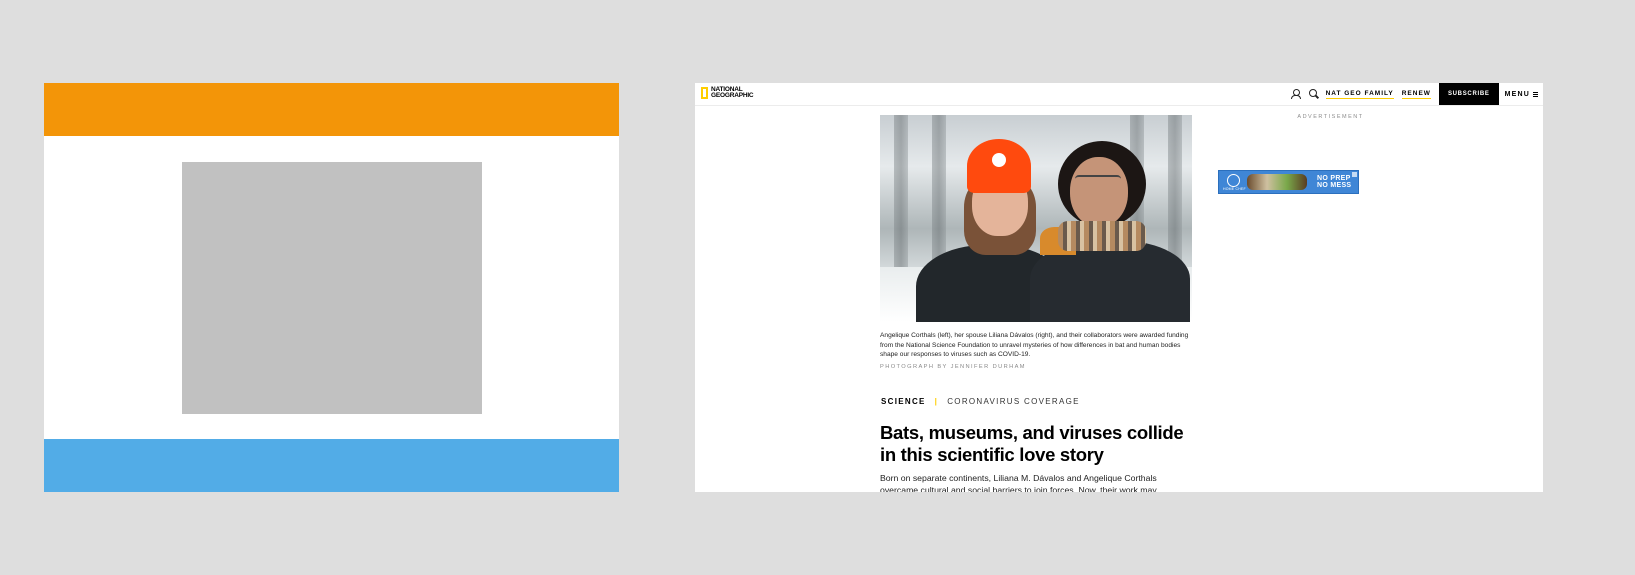 This screenshot has height=575, width=1635. What do you see at coordinates (1277, 182) in the screenshot?
I see `ad-meal-image` at bounding box center [1277, 182].